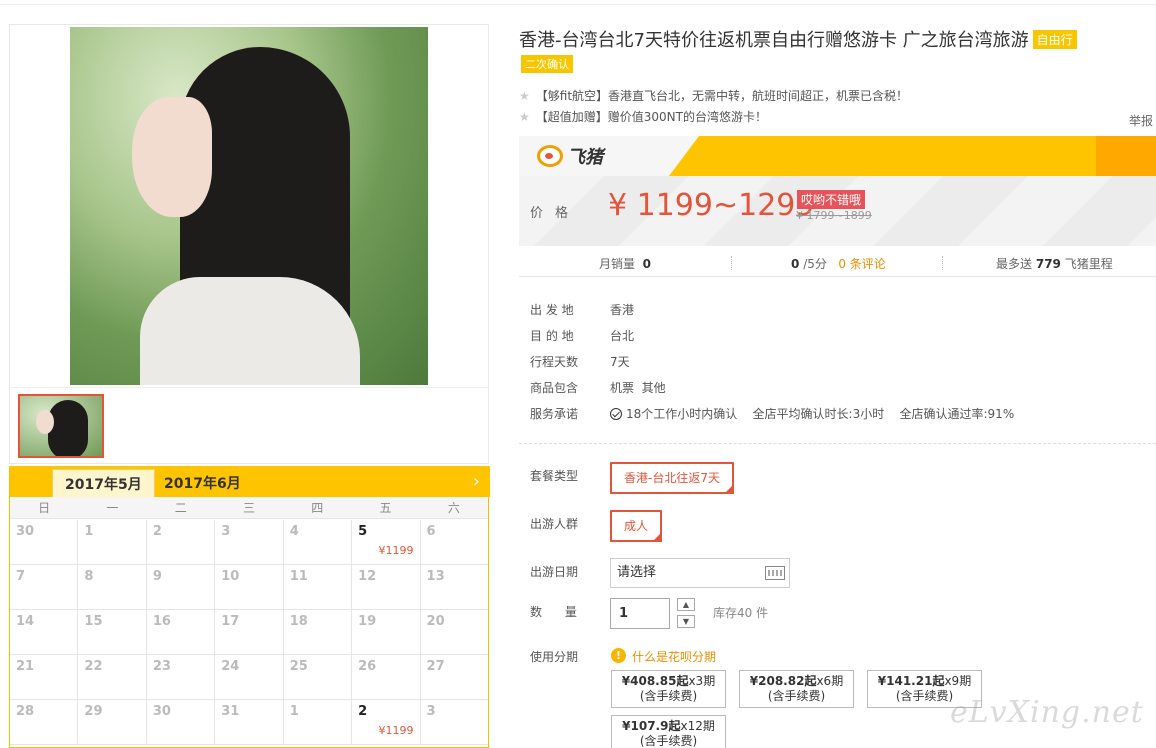 Image resolution: width=1156 pixels, height=748 pixels. What do you see at coordinates (181, 542) in the screenshot?
I see `calendar-day: 2` at bounding box center [181, 542].